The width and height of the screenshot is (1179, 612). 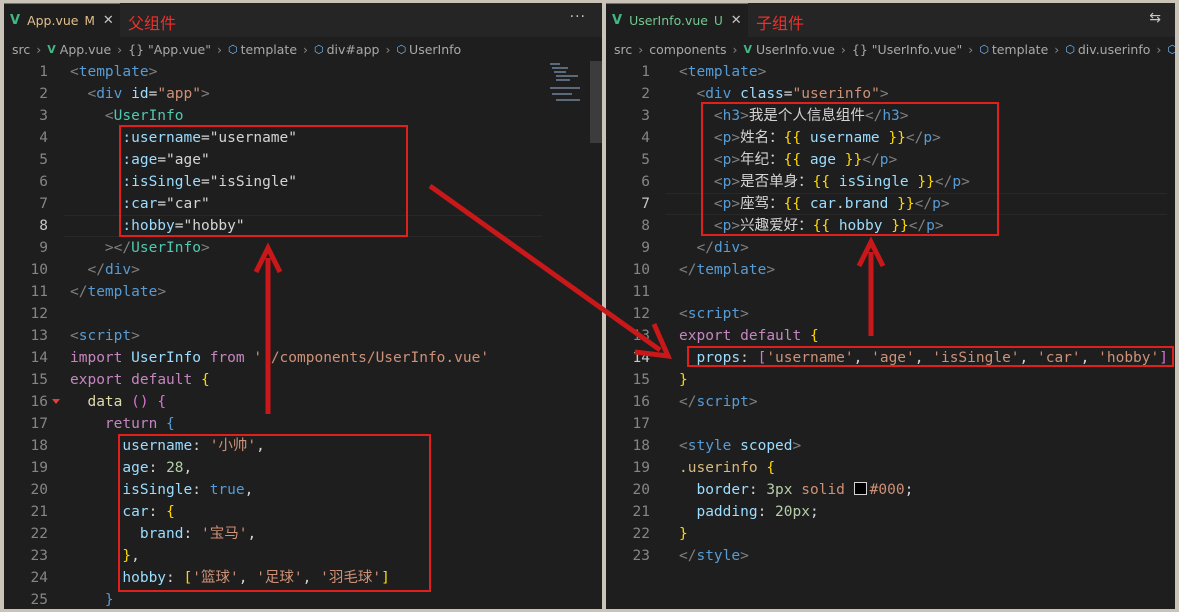 What do you see at coordinates (545, 268) in the screenshot?
I see `arrow-parent-to-child` at bounding box center [545, 268].